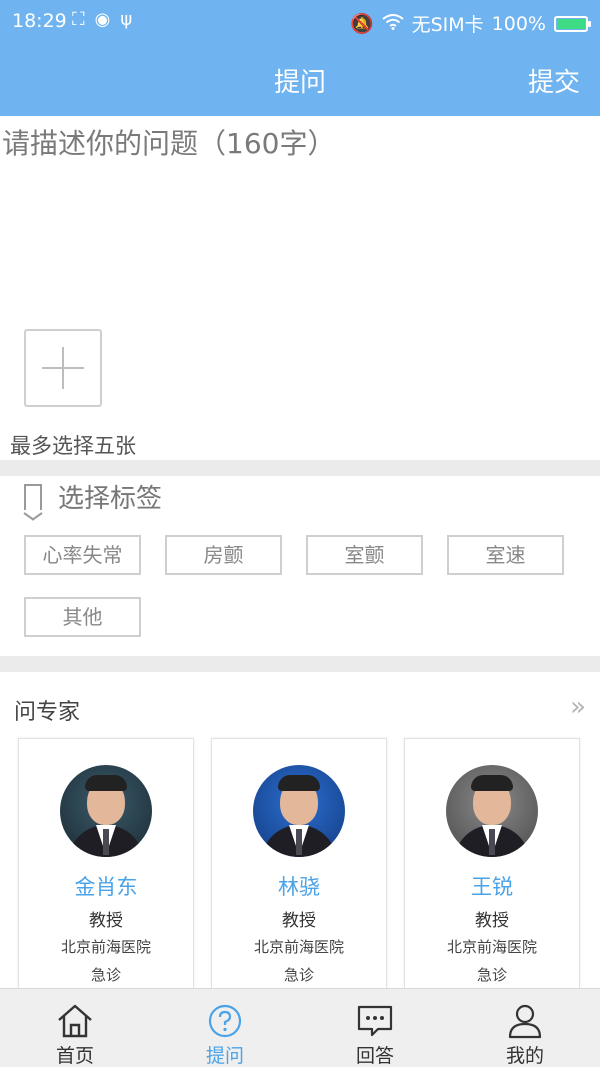 The width and height of the screenshot is (600, 1067). I want to click on home-icon, so click(75, 1021).